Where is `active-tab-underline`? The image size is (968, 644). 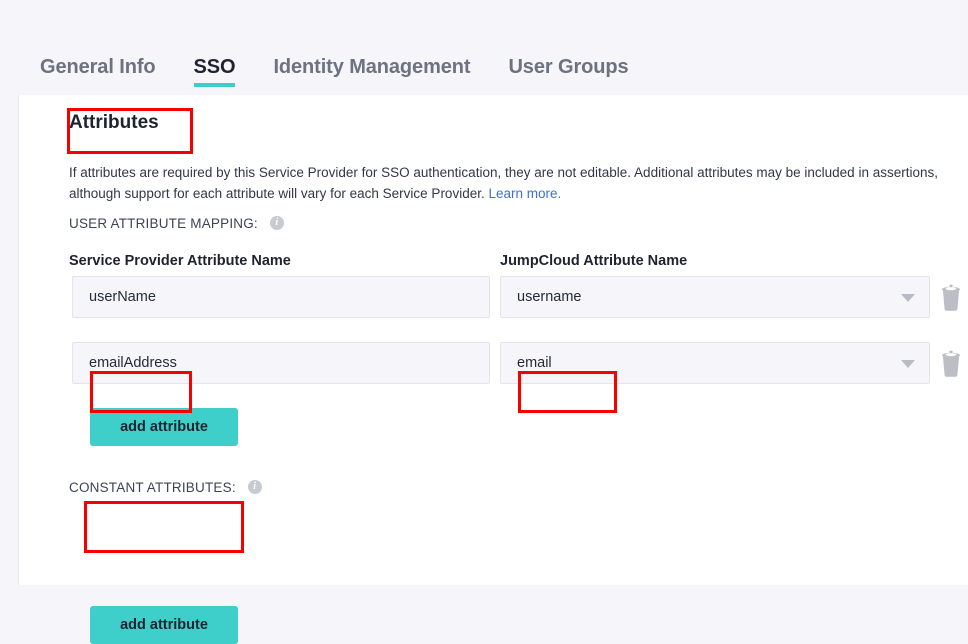
active-tab-underline is located at coordinates (214, 85).